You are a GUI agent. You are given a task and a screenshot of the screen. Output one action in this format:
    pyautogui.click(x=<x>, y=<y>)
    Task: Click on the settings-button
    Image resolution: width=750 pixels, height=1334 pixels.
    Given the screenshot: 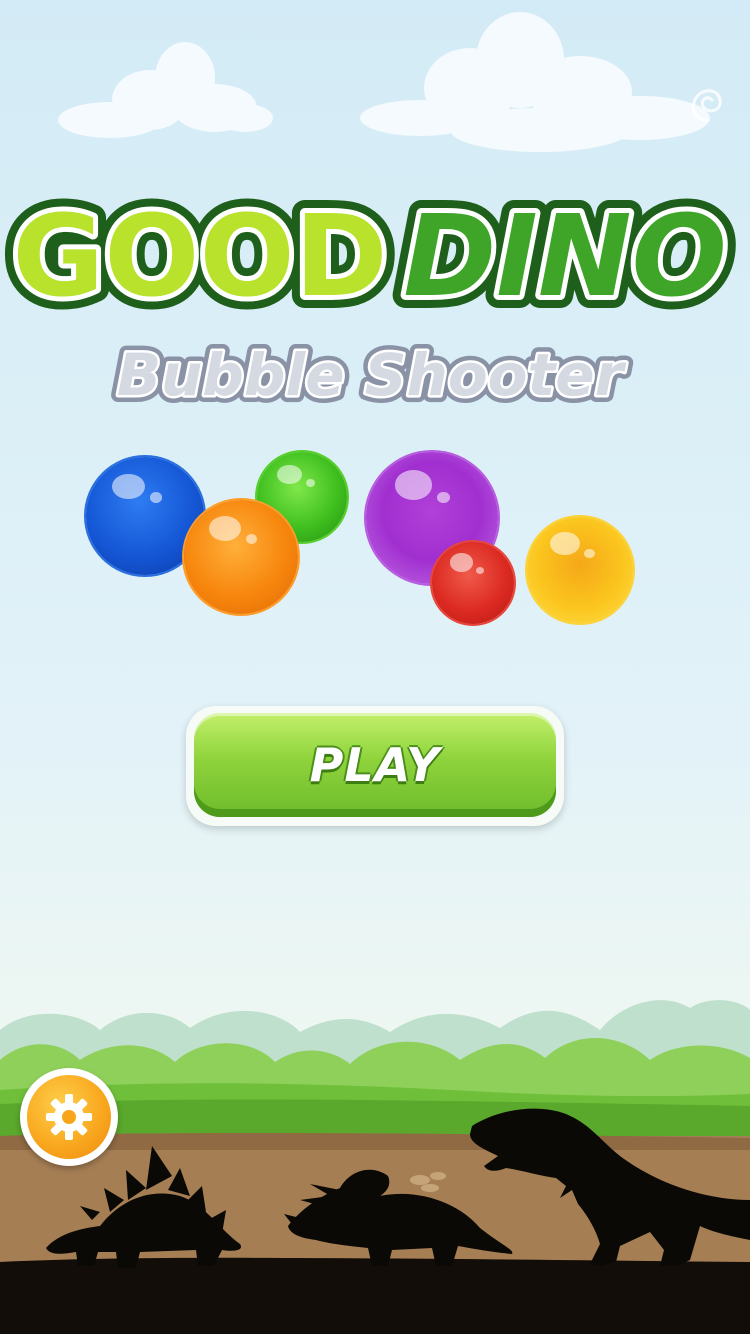 What is the action you would take?
    pyautogui.click(x=69, y=1117)
    